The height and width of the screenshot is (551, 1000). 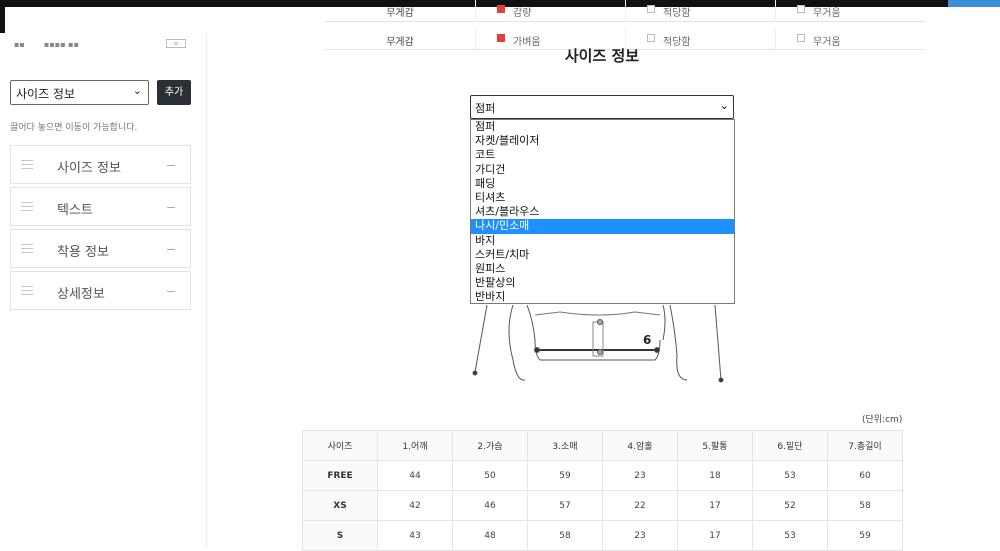 What do you see at coordinates (47, 44) in the screenshot?
I see `panel-logo: ▪▪ ▪▪▪▪ ▪▪` at bounding box center [47, 44].